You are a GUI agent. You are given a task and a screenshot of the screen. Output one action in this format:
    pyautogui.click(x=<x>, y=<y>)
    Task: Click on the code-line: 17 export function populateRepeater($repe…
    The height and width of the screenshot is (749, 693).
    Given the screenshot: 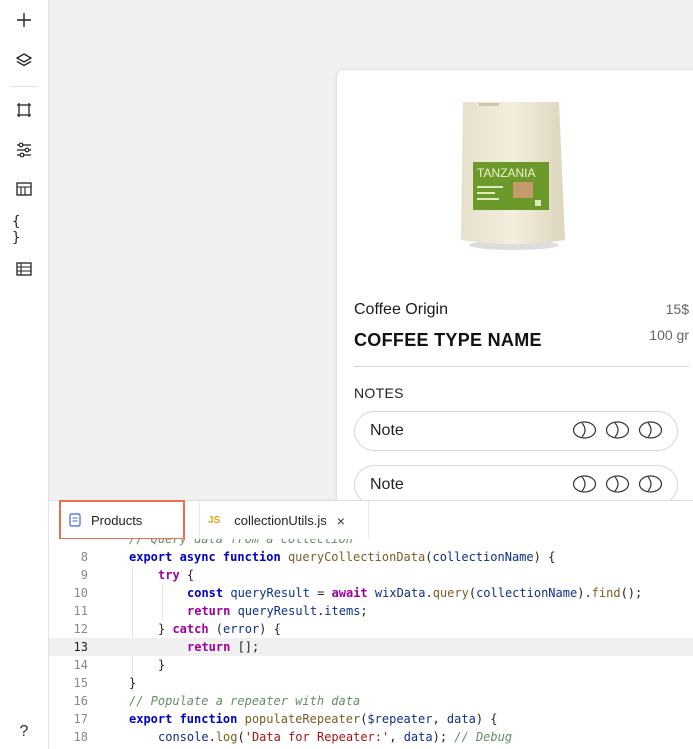 What is the action you would take?
    pyautogui.click(x=371, y=719)
    